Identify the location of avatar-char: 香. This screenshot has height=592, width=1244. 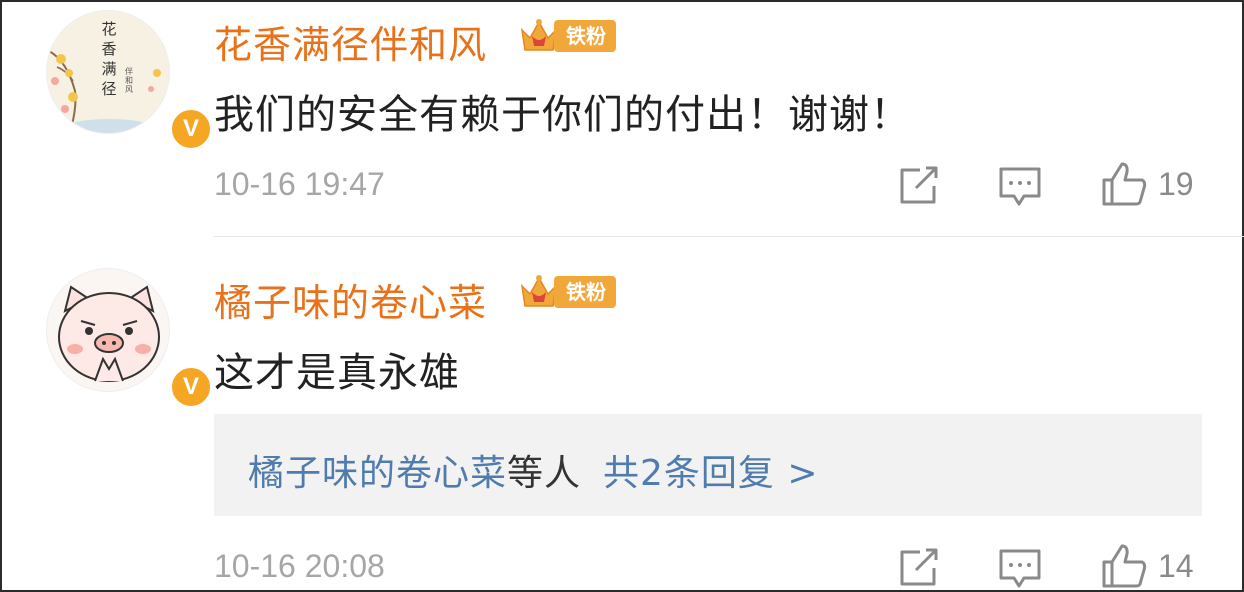
(109, 49).